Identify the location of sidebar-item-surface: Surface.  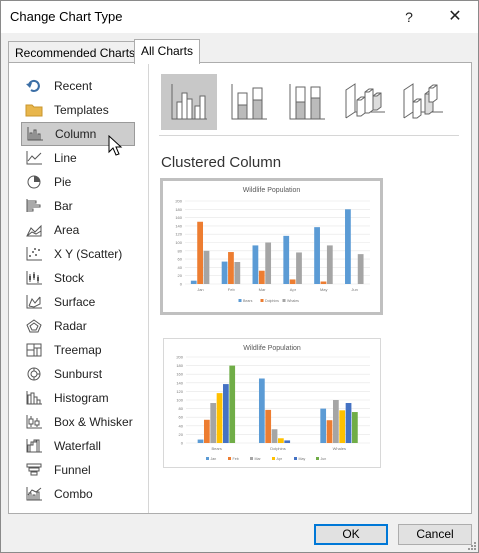
(78, 302).